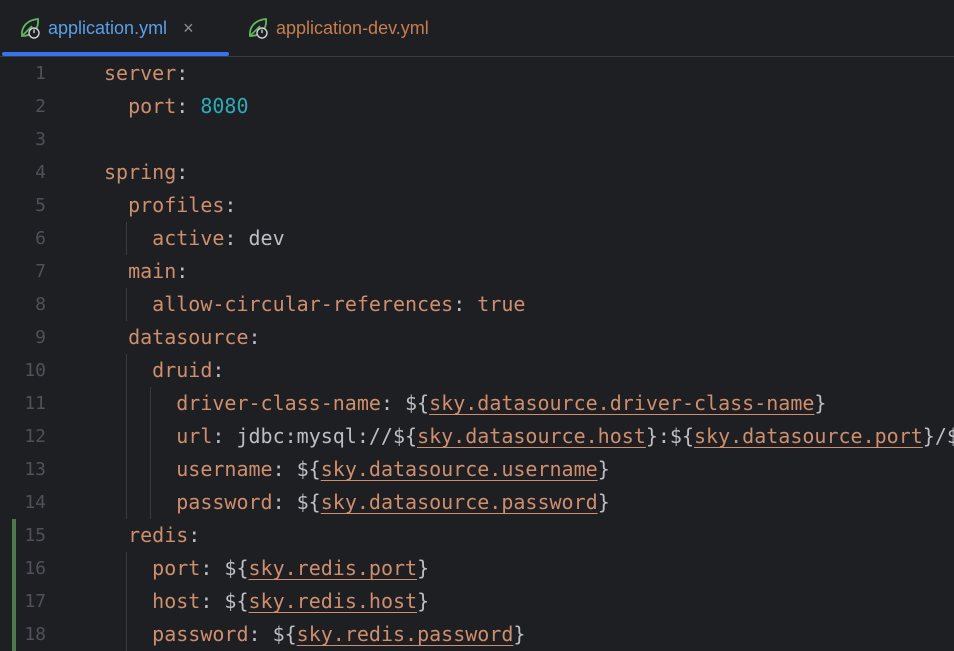 Image resolution: width=954 pixels, height=651 pixels. Describe the element at coordinates (158, 535) in the screenshot. I see `code-token: redis` at that location.